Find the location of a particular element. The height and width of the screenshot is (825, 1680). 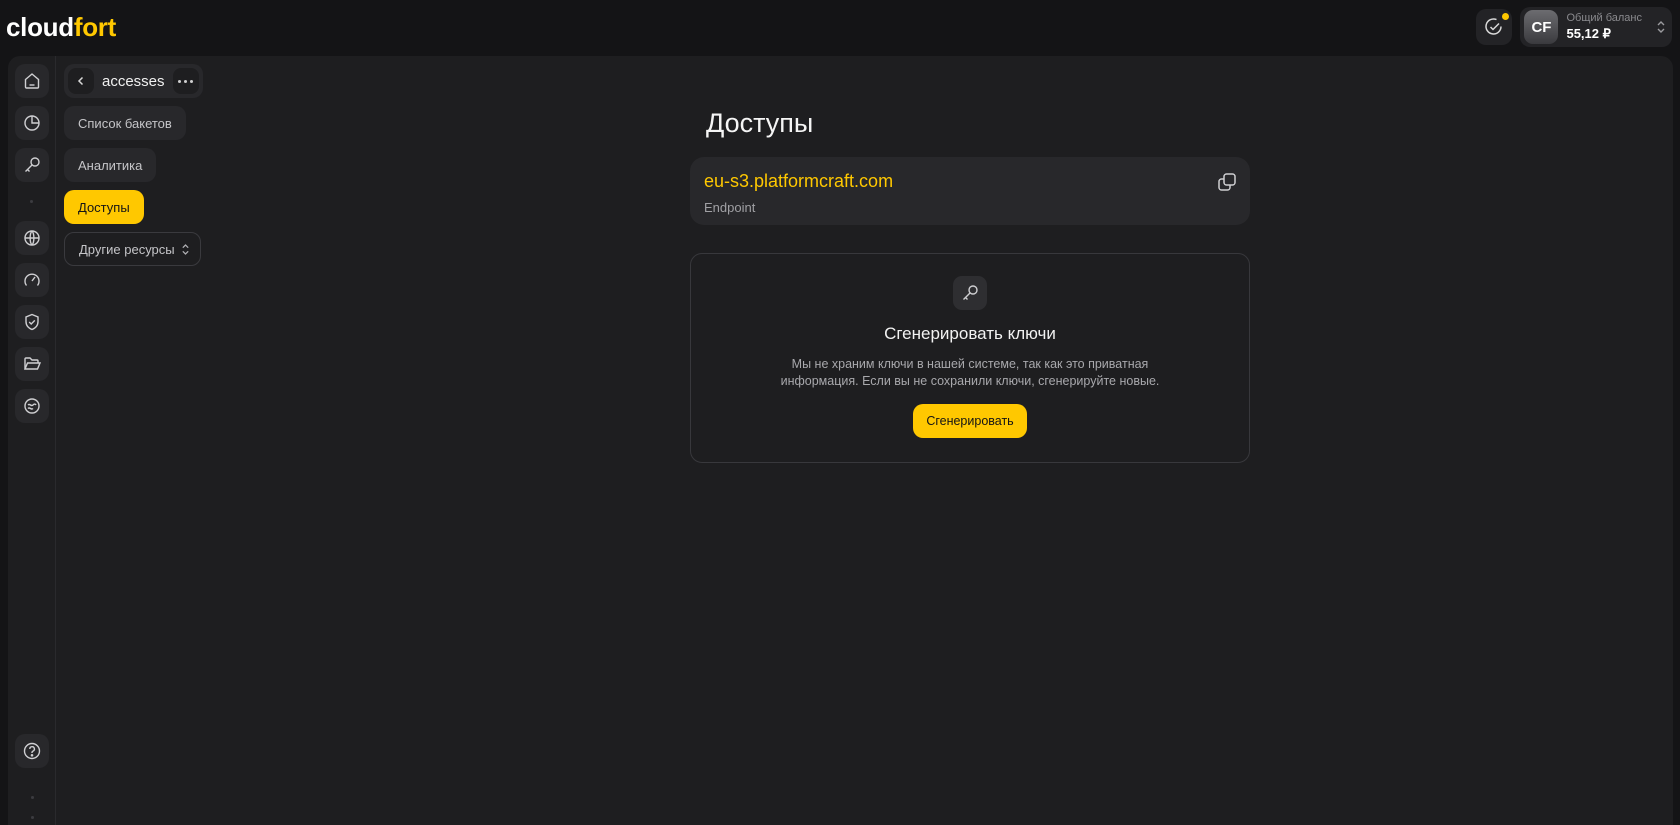

status-button is located at coordinates (1494, 27).